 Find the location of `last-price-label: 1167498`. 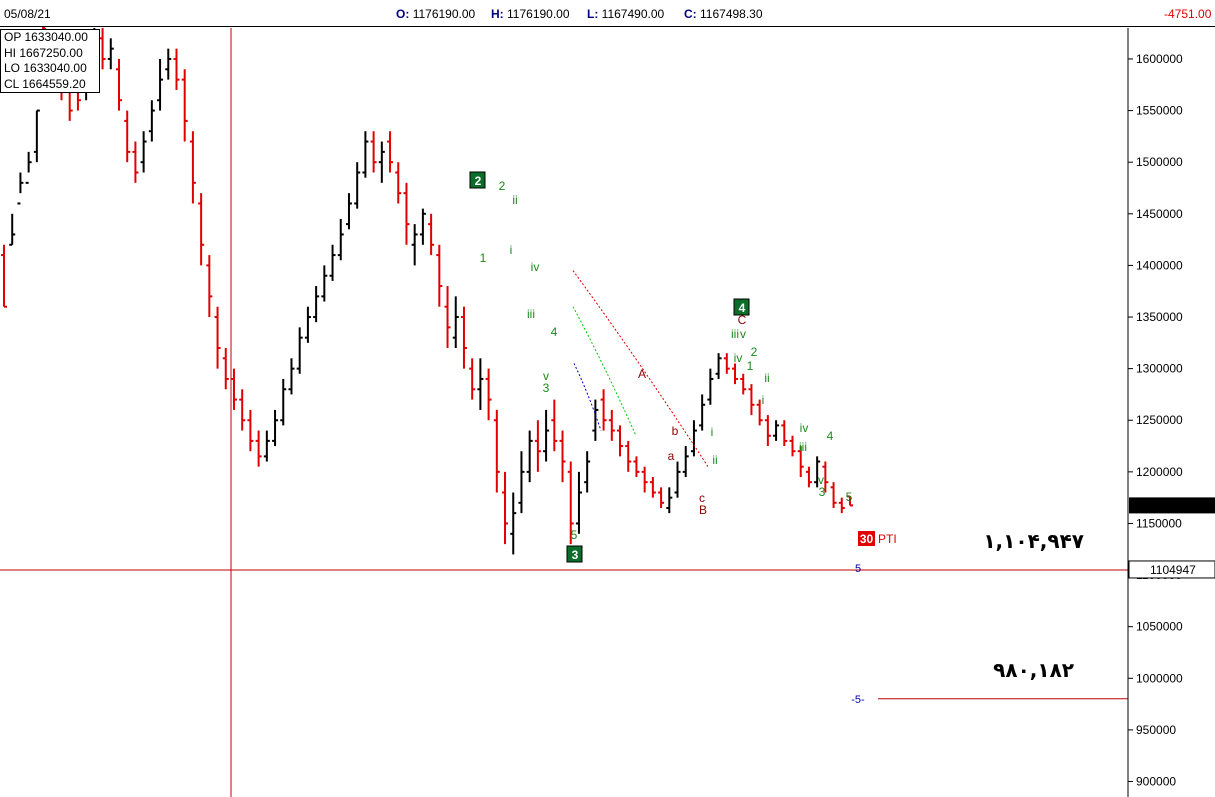

last-price-label: 1167498 is located at coordinates (1173, 505).